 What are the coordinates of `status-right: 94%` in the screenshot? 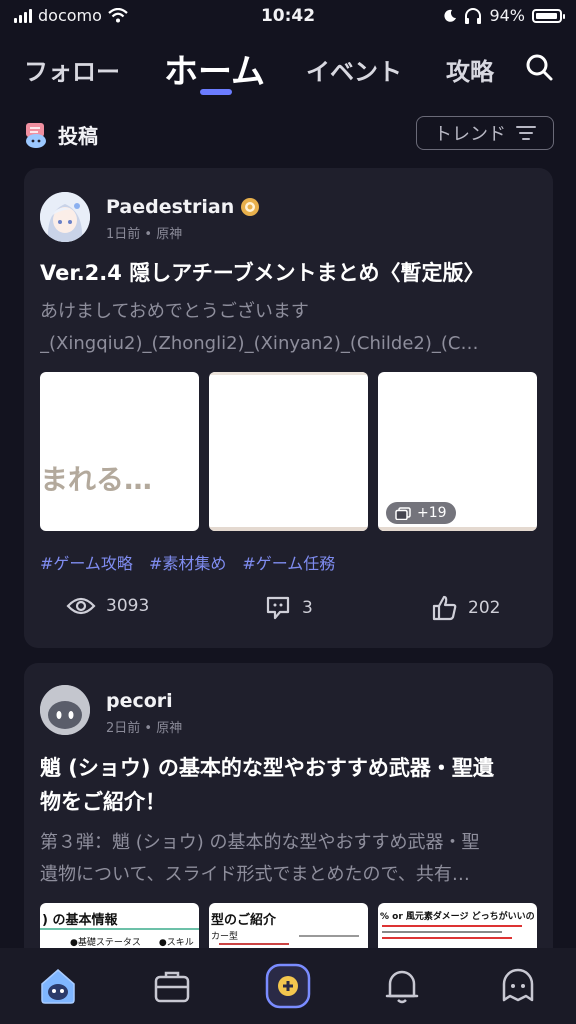 It's located at (504, 15).